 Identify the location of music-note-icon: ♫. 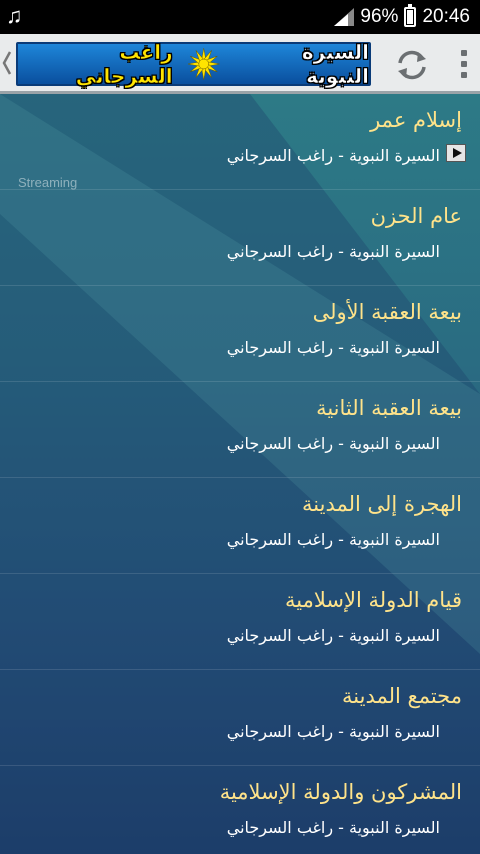
(14, 15).